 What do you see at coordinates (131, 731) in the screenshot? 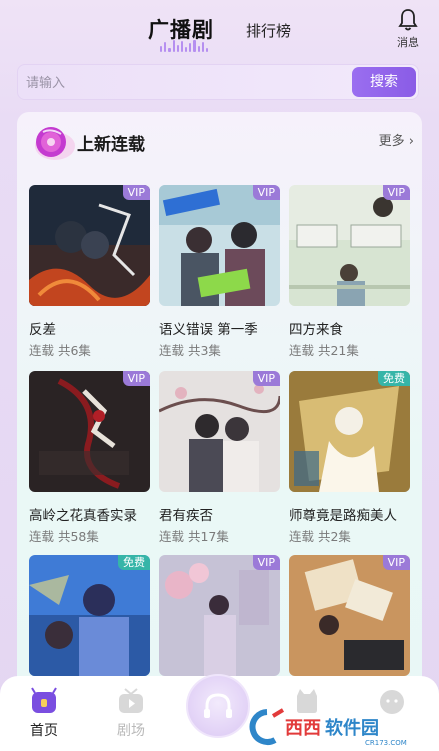
I see `nav-theater-label: 剧场` at bounding box center [131, 731].